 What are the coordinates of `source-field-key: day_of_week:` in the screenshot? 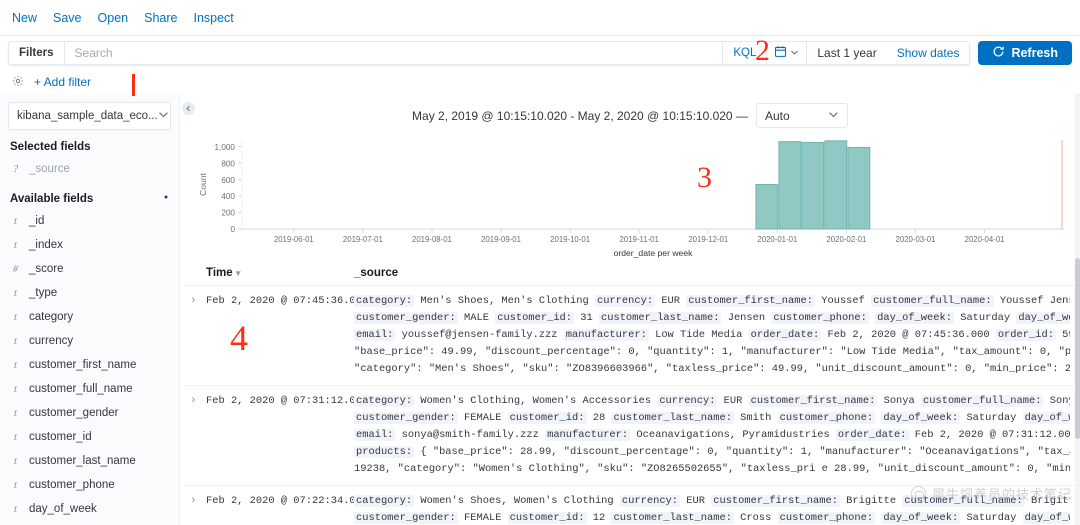 It's located at (921, 418).